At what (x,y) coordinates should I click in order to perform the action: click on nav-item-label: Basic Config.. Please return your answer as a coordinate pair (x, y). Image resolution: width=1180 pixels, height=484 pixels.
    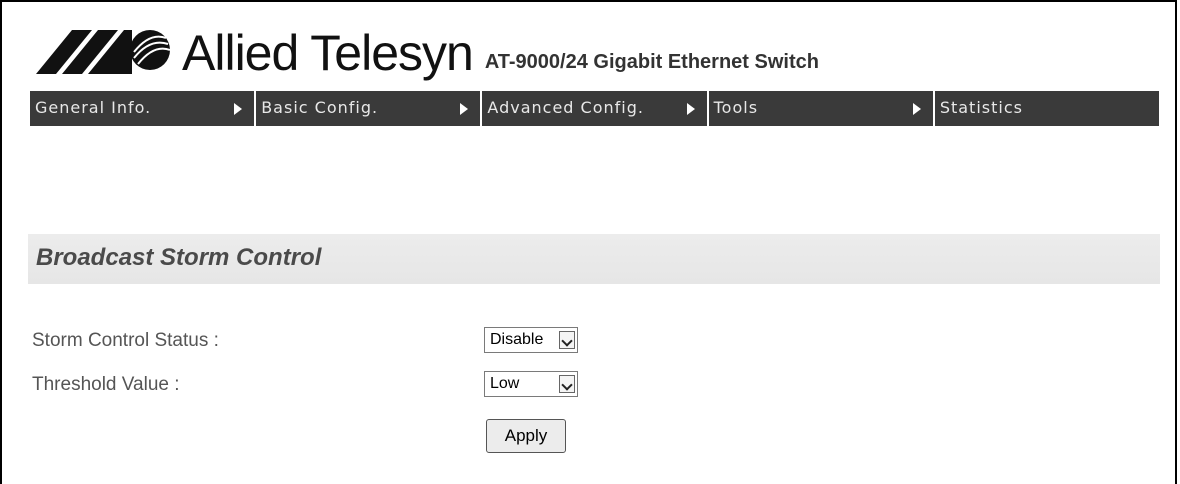
    Looking at the image, I should click on (320, 107).